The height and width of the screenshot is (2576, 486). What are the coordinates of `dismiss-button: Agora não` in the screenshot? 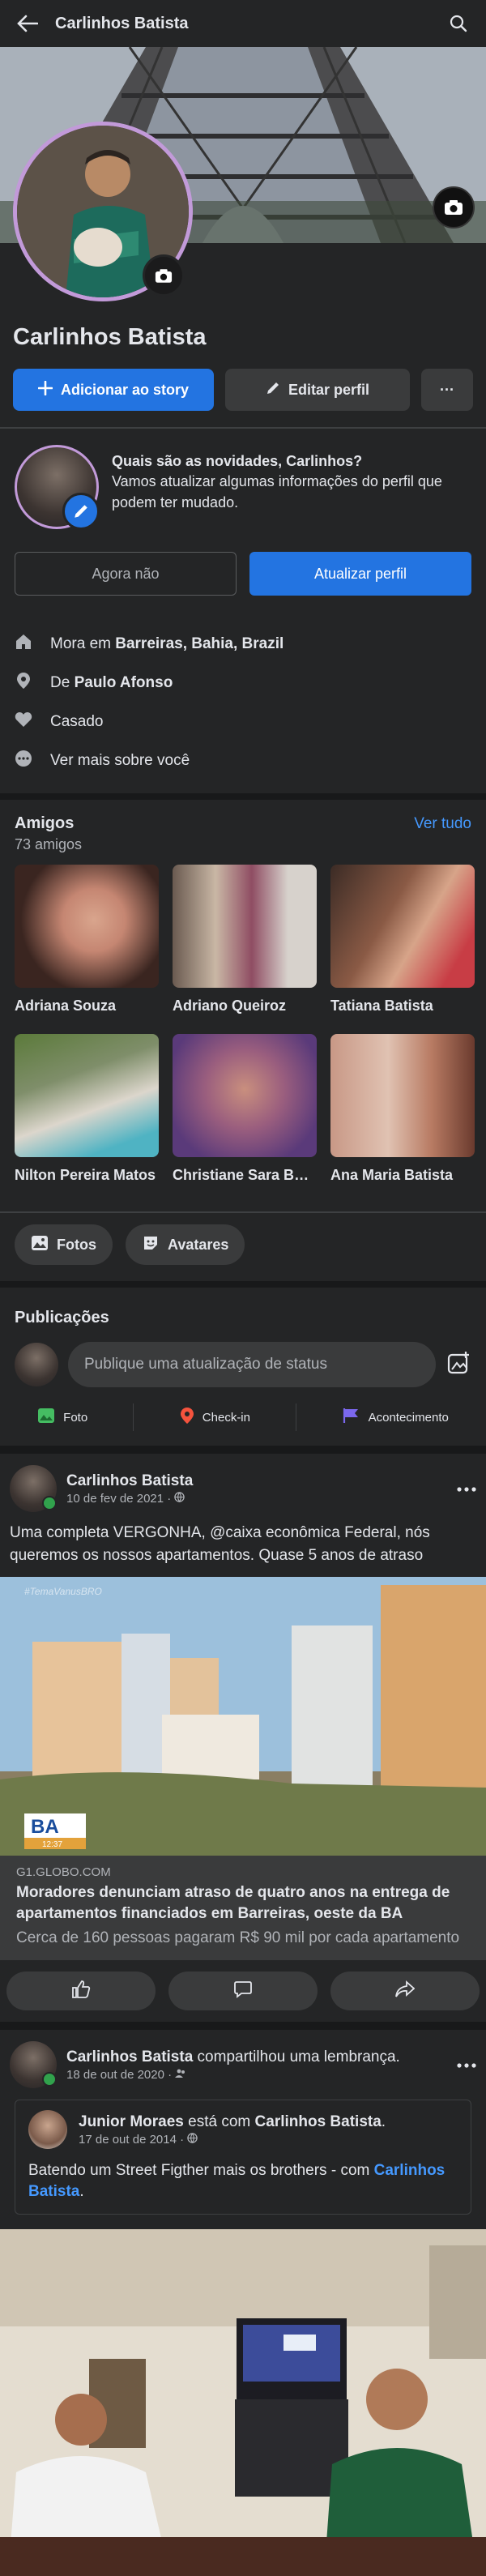 It's located at (126, 574).